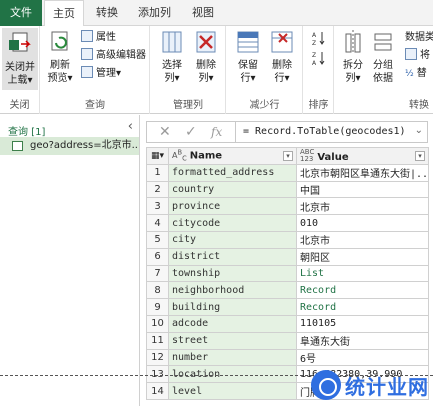  I want to click on column-header-name: ABC Name ▾, so click(232, 156).